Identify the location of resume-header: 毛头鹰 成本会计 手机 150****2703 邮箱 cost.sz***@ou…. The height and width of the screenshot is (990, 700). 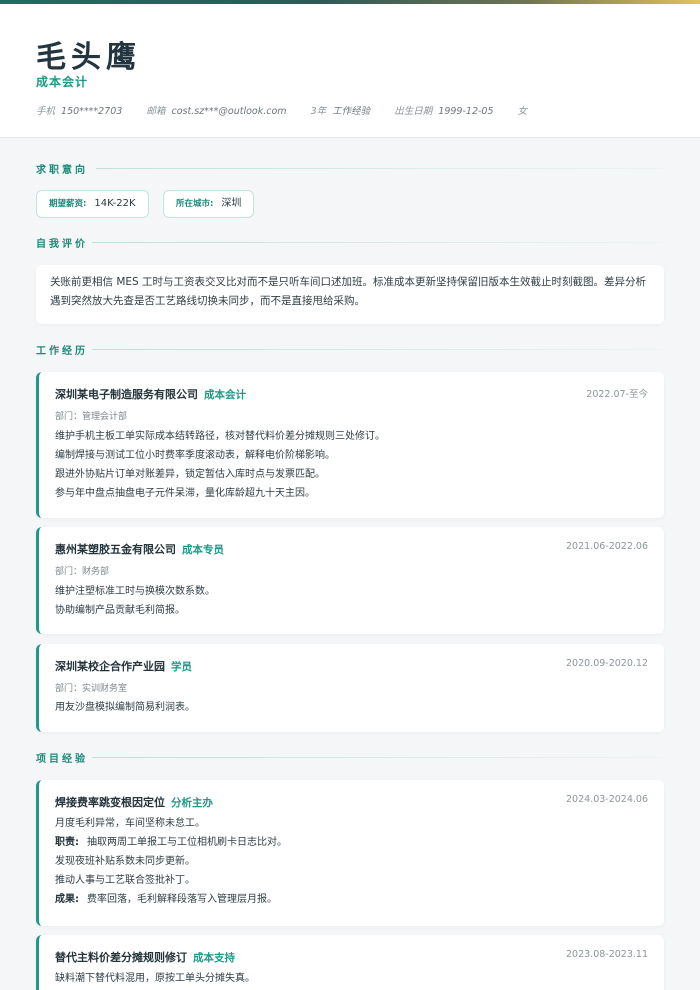
(350, 71).